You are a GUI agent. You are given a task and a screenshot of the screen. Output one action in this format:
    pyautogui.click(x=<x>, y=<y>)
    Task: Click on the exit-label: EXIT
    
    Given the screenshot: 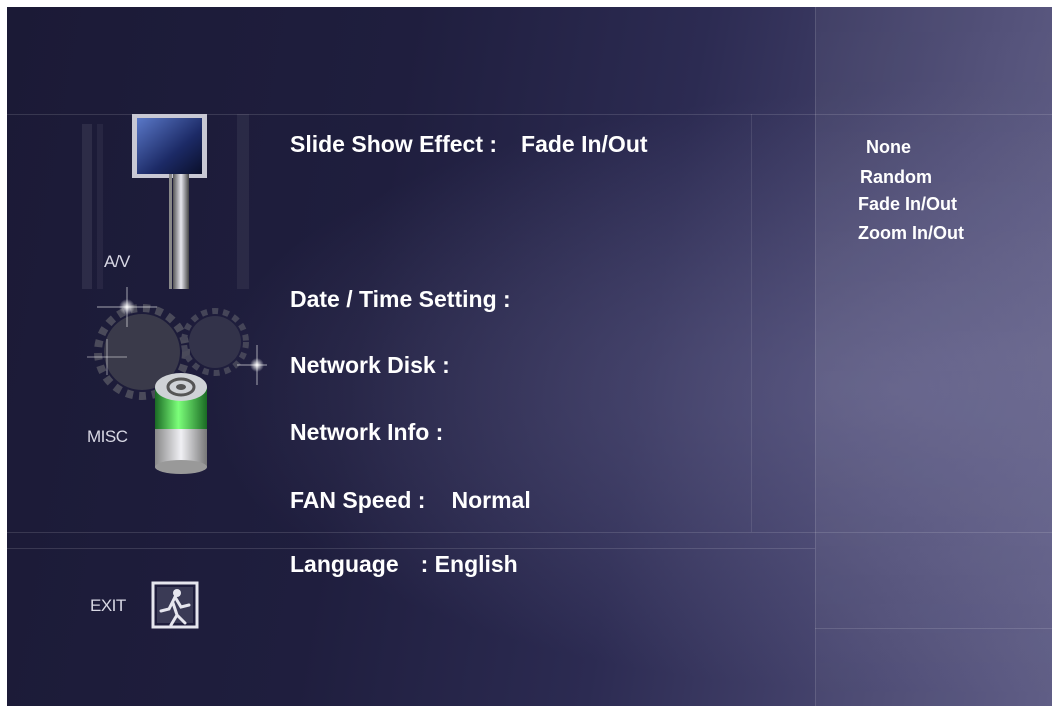 What is the action you would take?
    pyautogui.click(x=108, y=605)
    